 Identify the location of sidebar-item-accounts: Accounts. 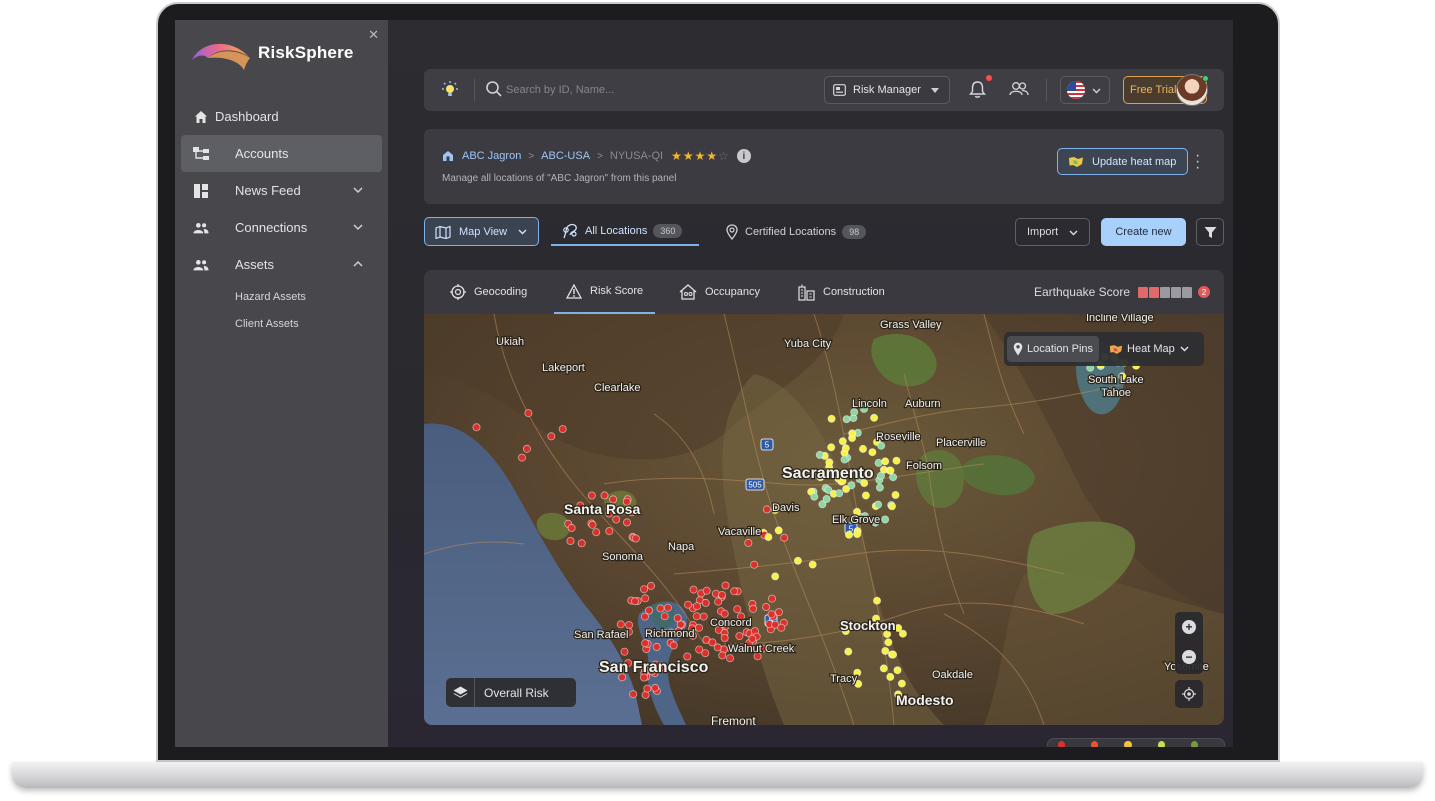
(281, 153).